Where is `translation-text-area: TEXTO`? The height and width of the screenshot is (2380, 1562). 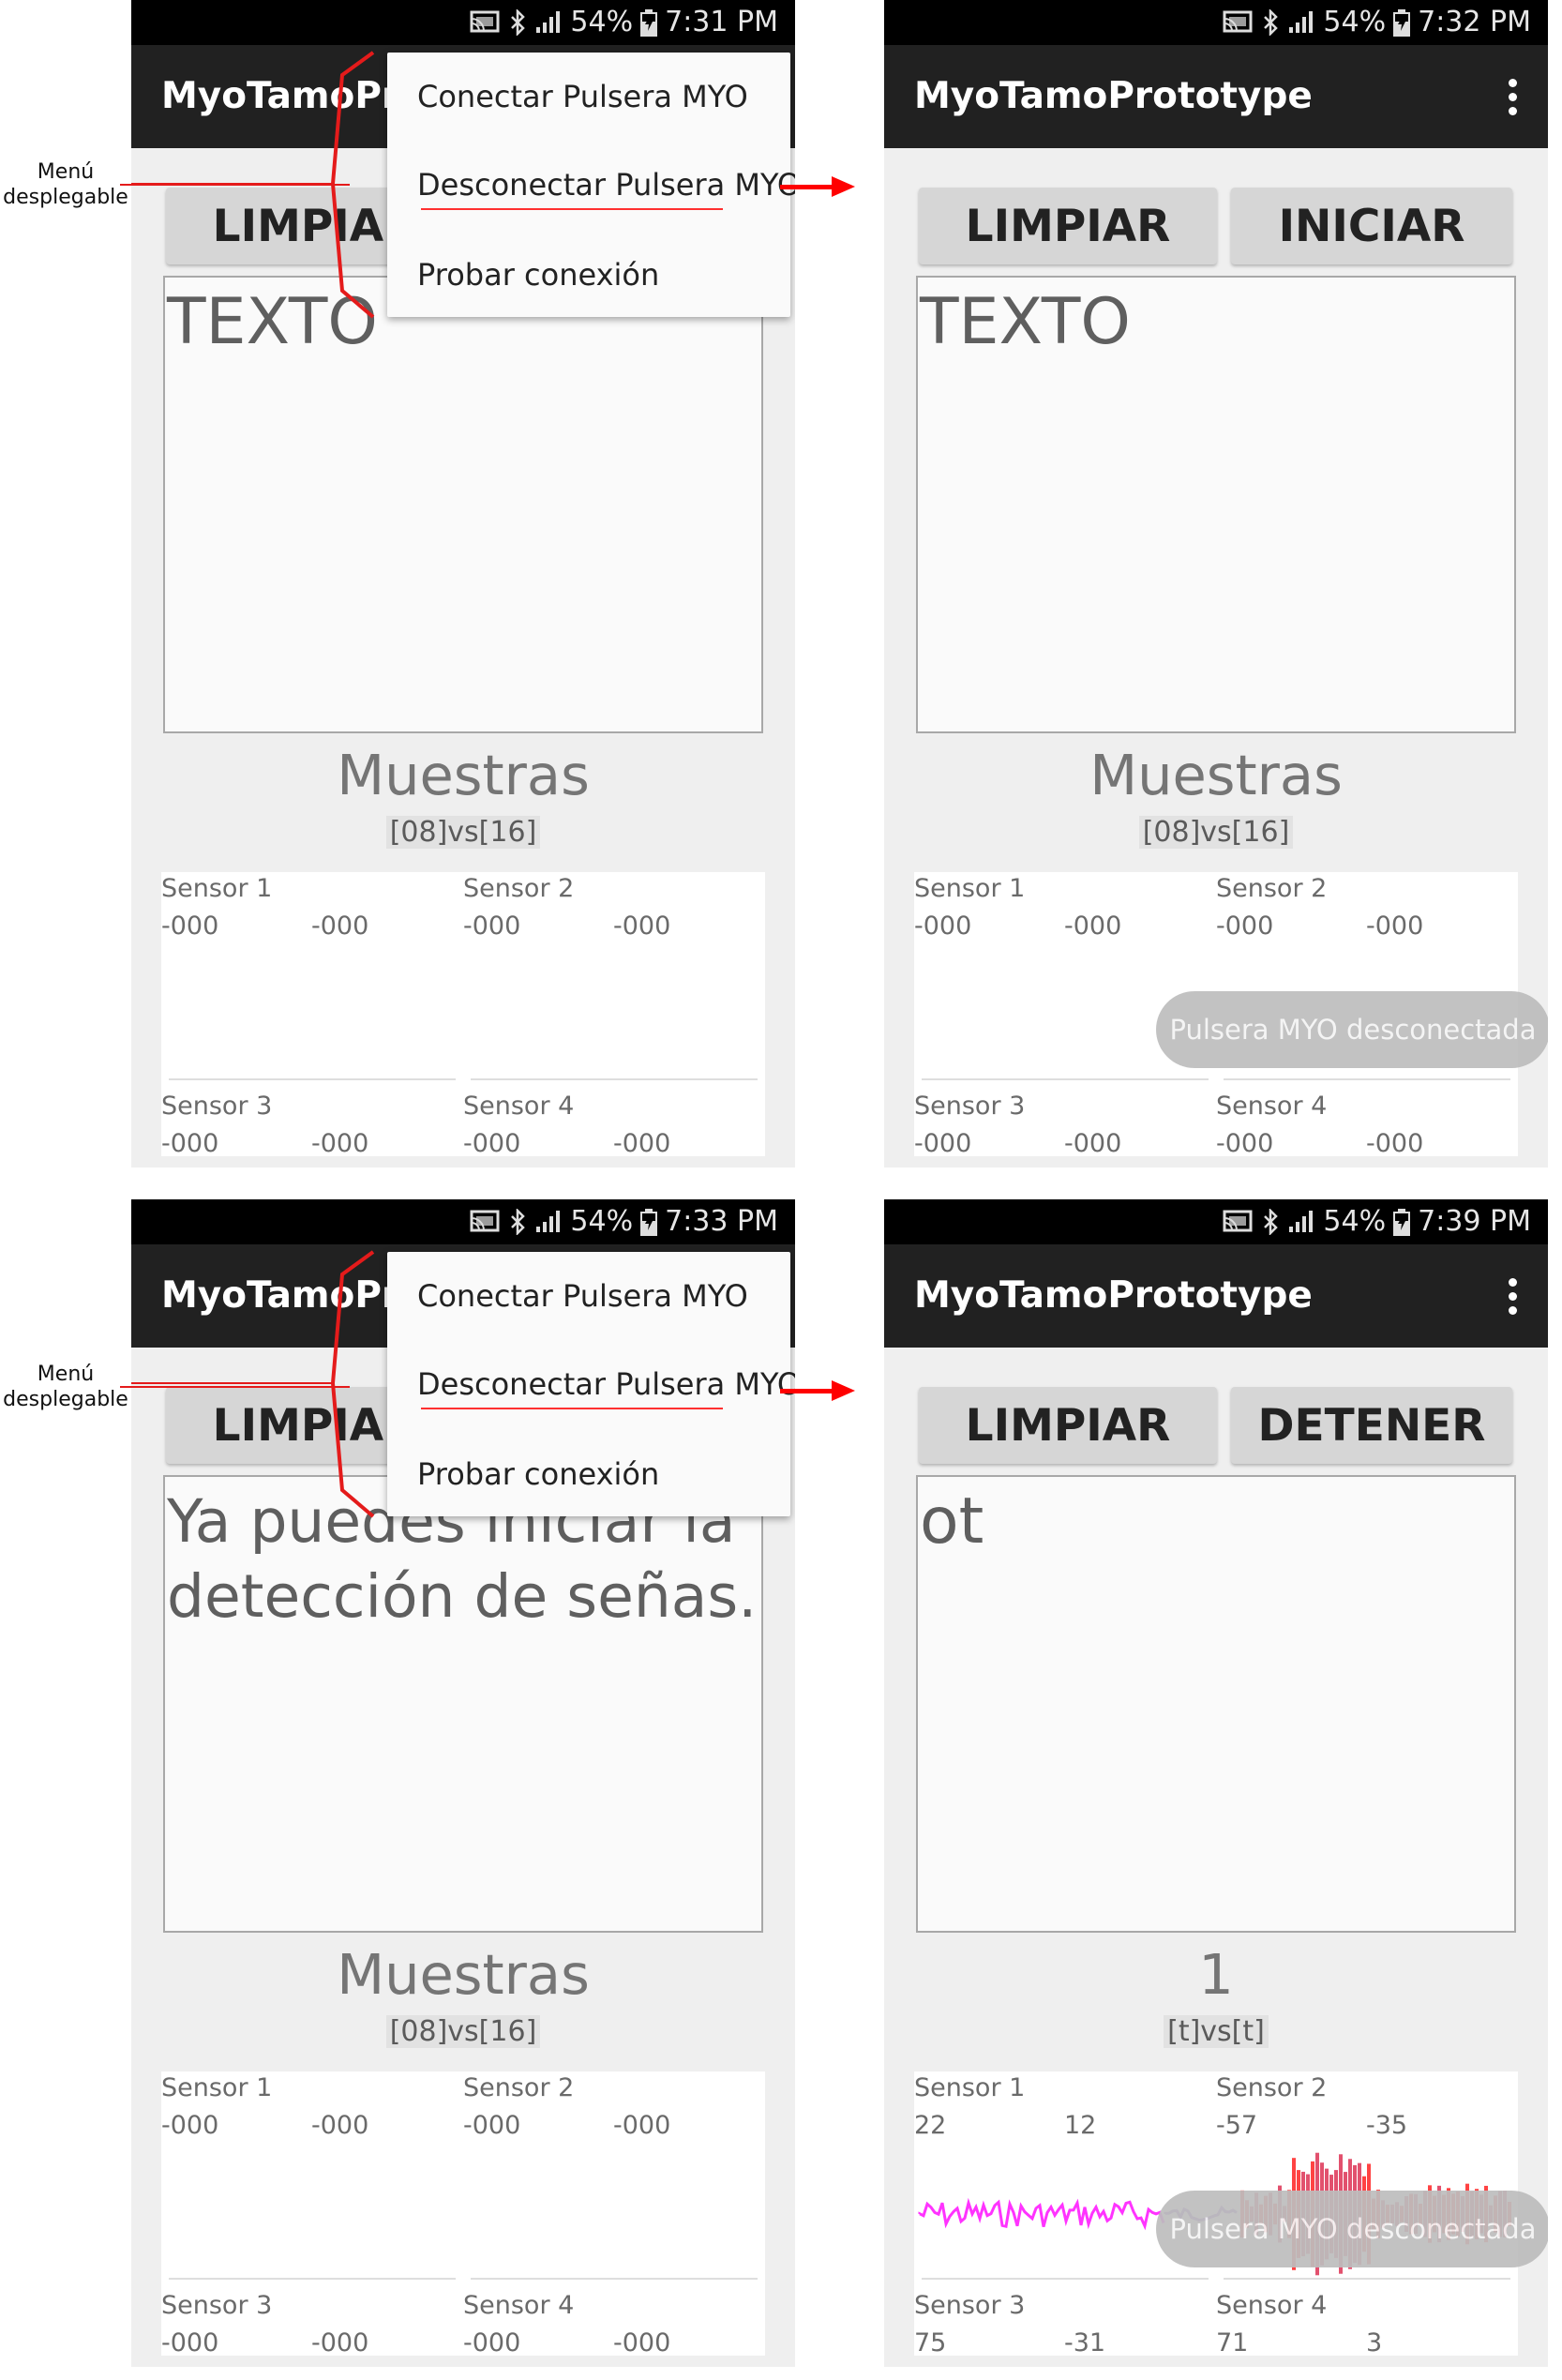 translation-text-area: TEXTO is located at coordinates (1216, 504).